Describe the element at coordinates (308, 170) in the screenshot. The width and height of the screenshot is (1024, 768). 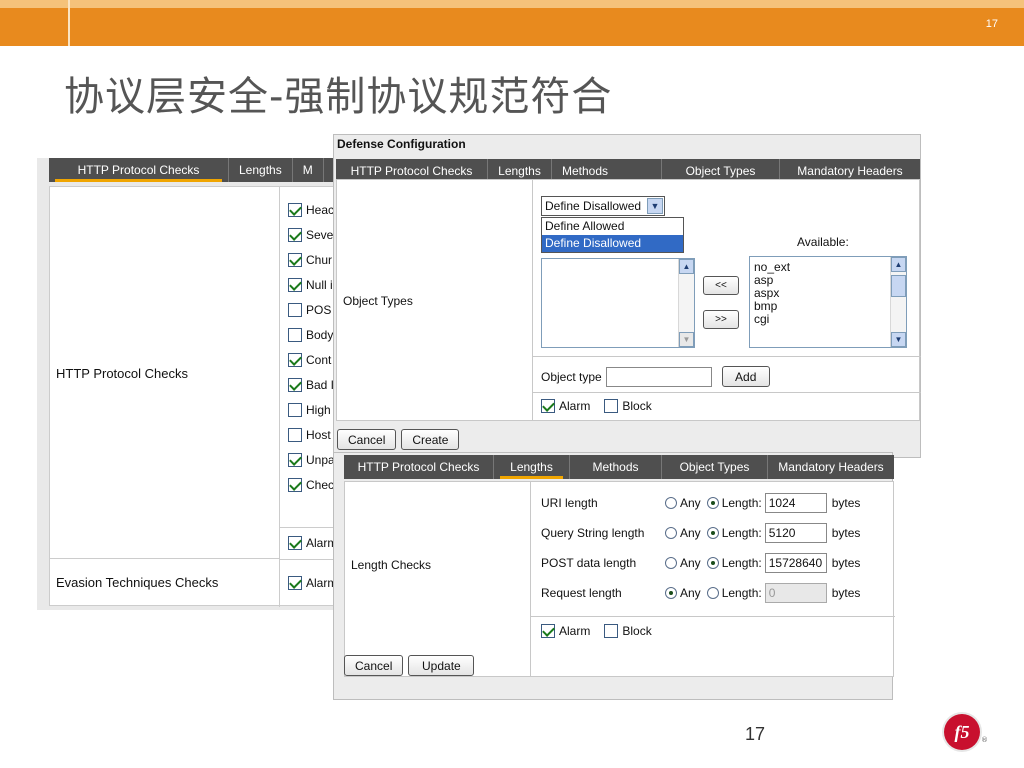
I see `back-tab-methods: M` at that location.